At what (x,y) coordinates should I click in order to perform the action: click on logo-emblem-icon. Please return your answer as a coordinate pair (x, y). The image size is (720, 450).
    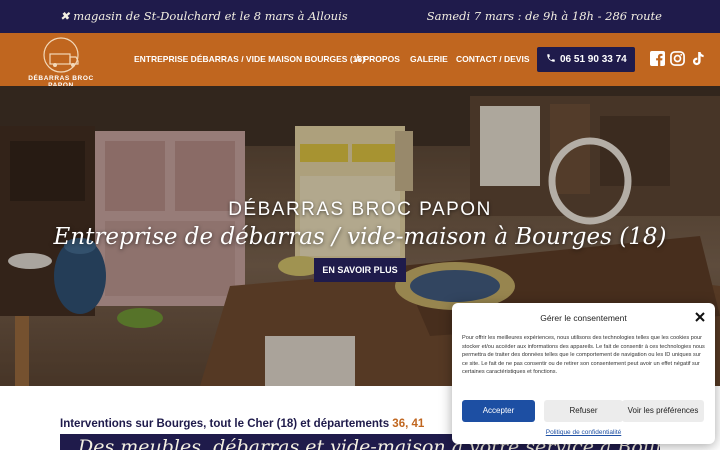
    Looking at the image, I should click on (61, 55).